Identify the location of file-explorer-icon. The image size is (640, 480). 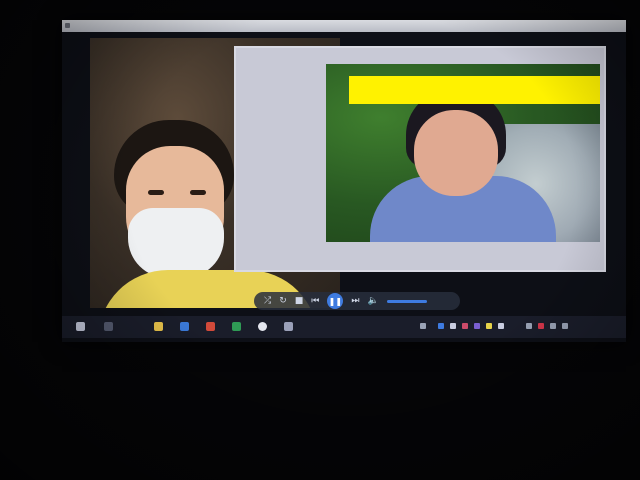
(158, 326).